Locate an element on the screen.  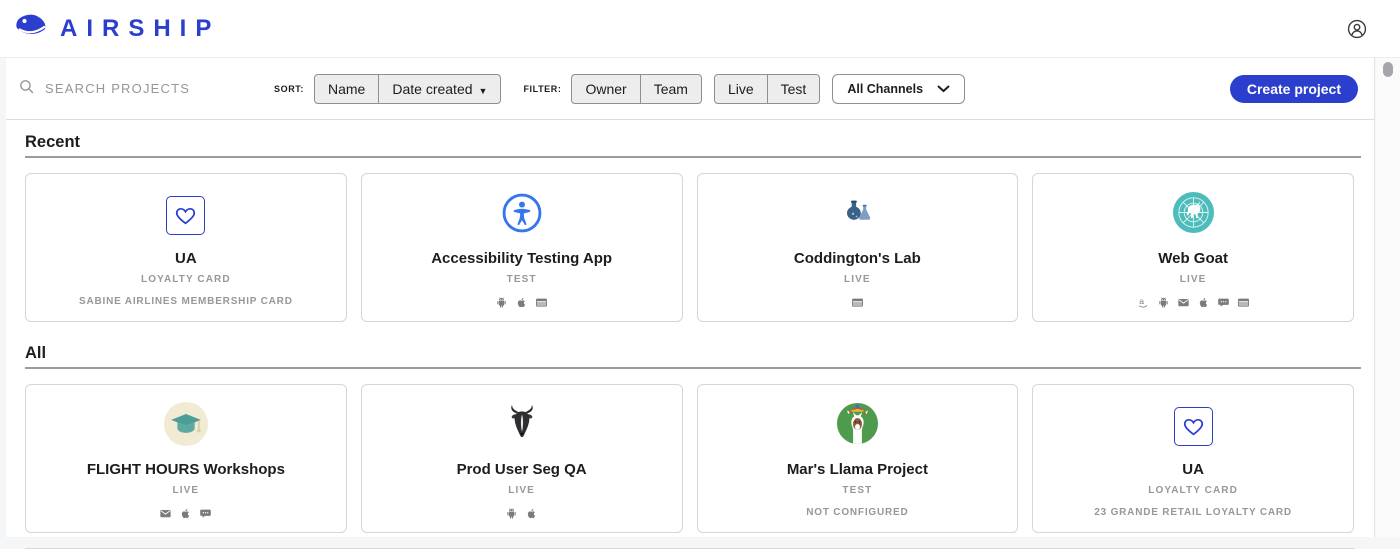
project-name: Accessibility Testing App is located at coordinates (522, 258).